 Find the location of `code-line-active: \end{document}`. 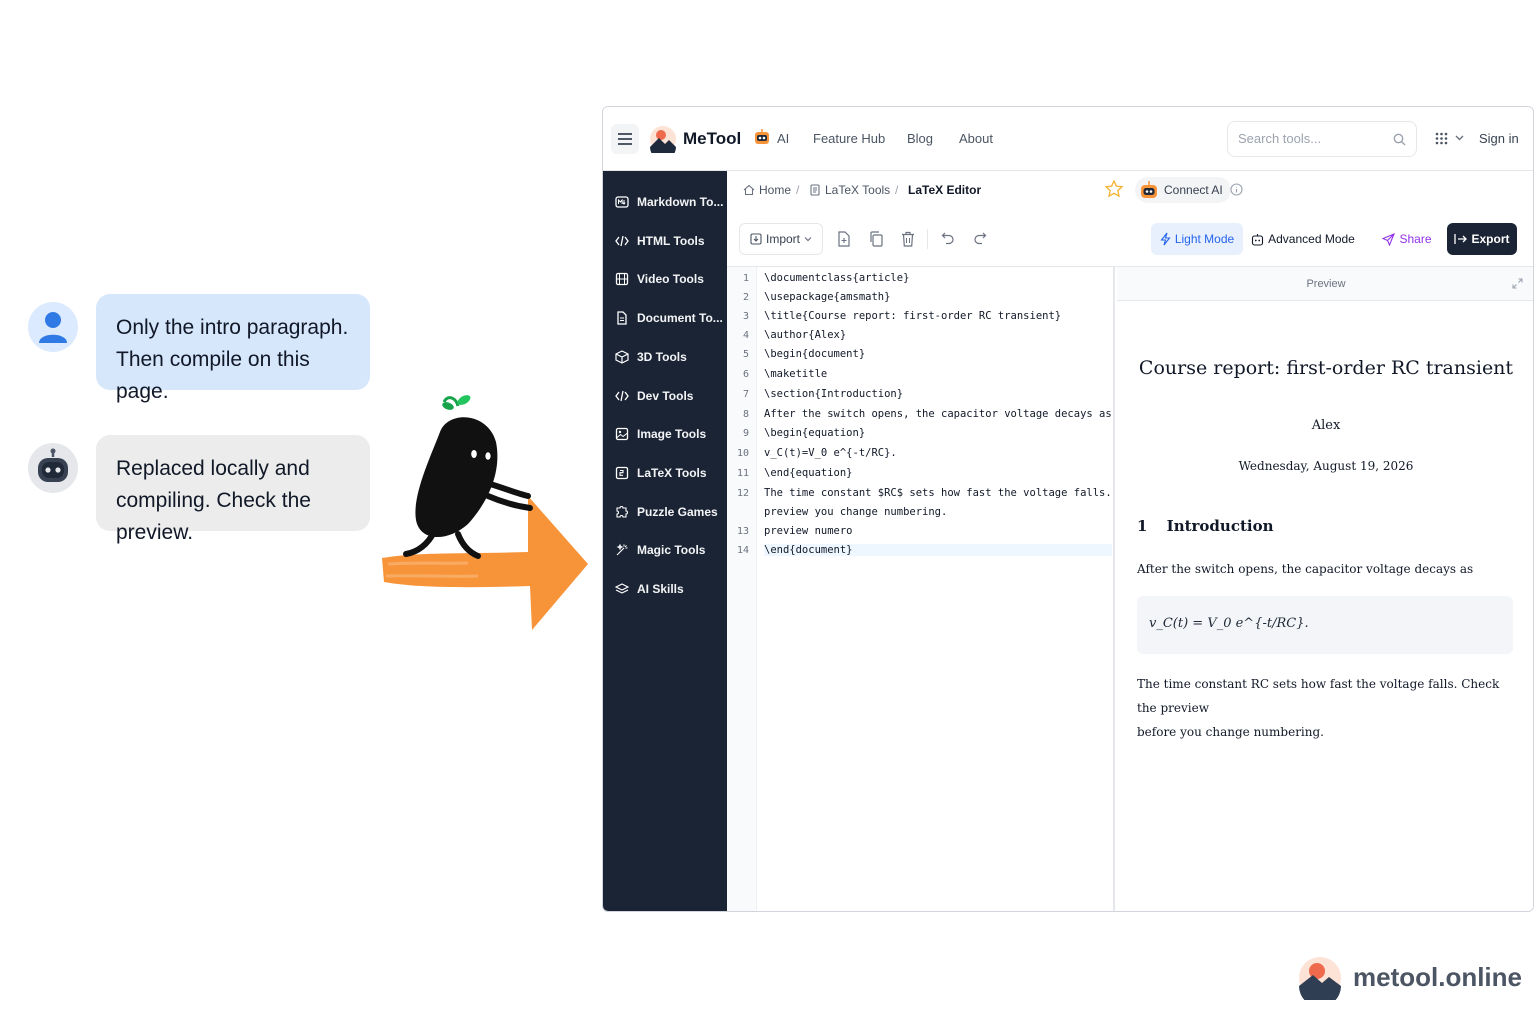

code-line-active: \end{document} is located at coordinates (938, 550).